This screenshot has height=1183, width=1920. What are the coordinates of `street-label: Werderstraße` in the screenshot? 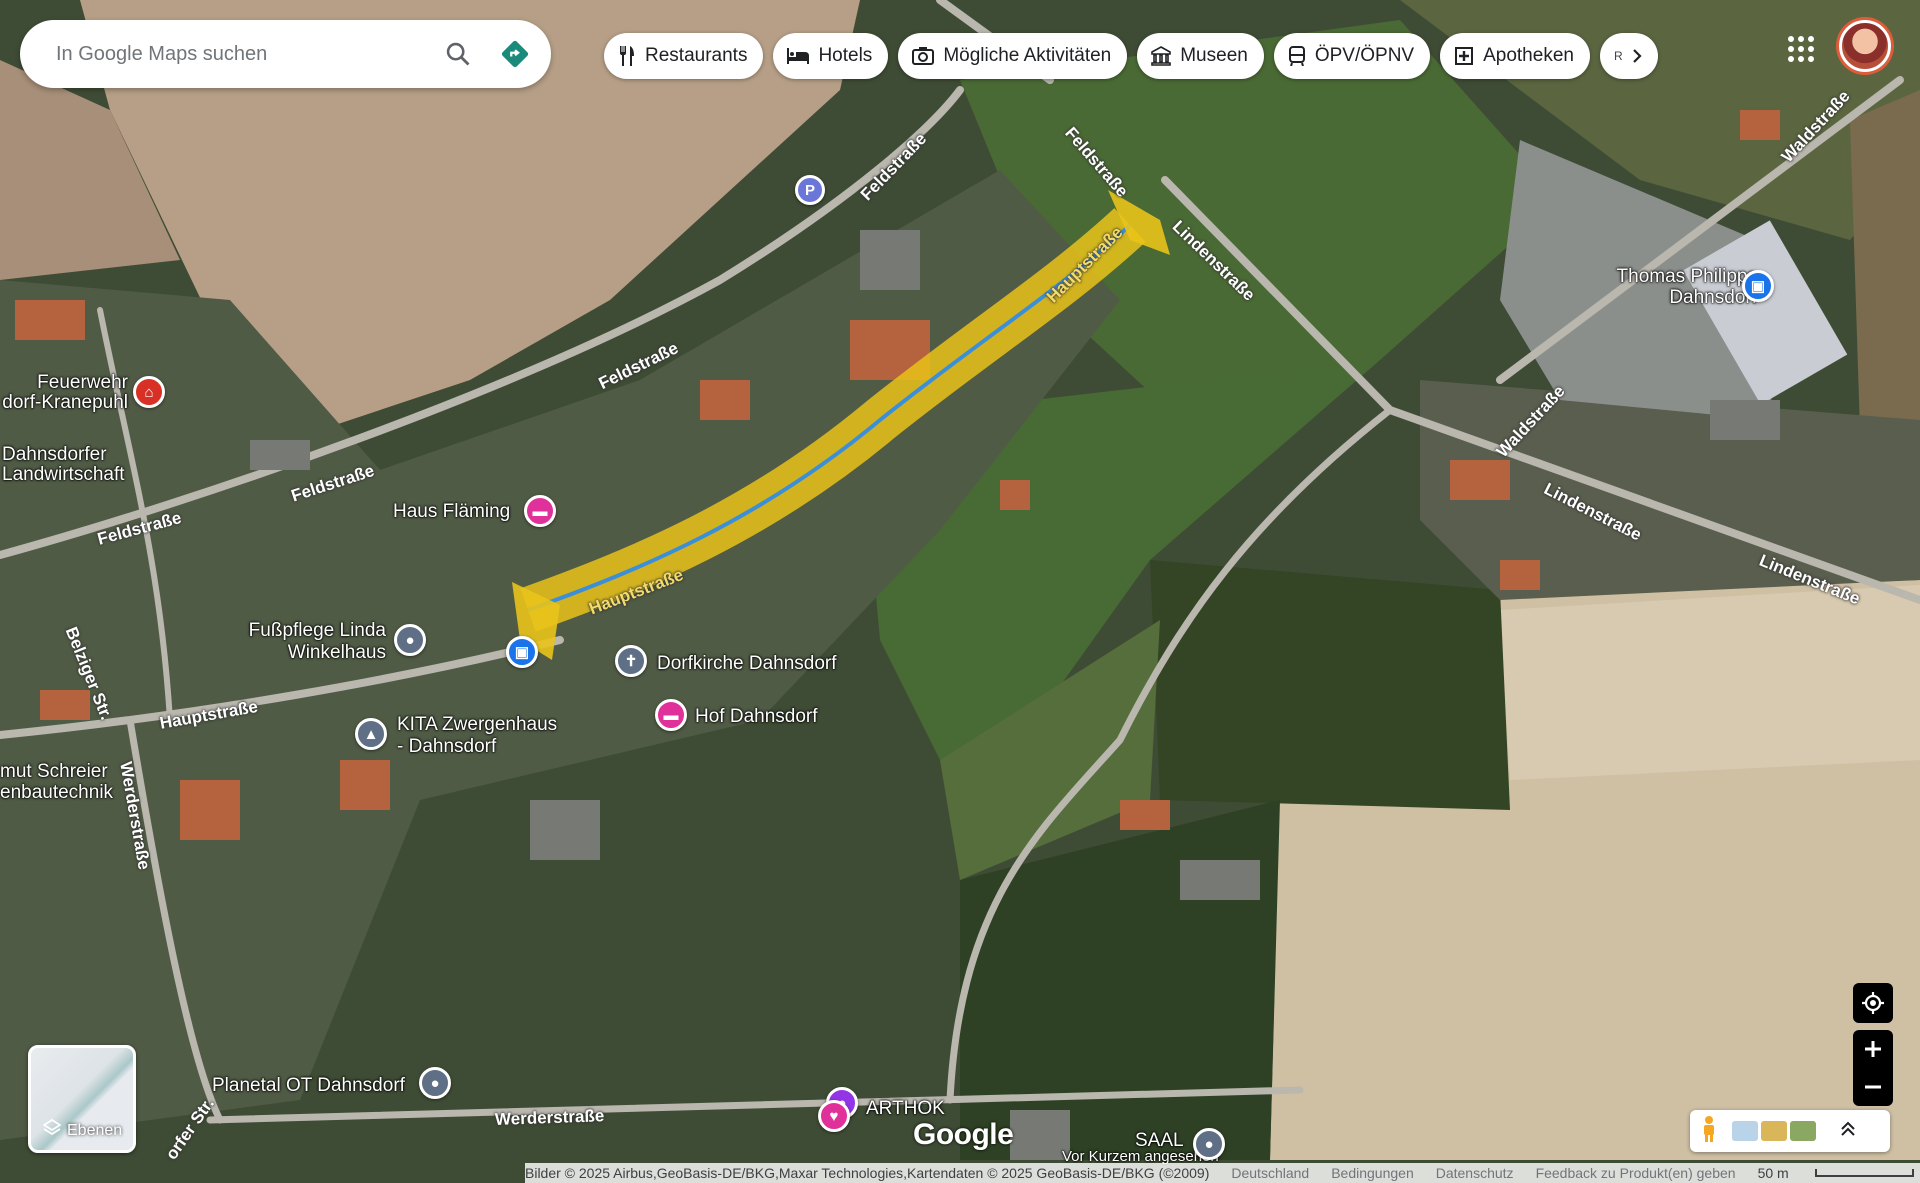 It's located at (549, 1117).